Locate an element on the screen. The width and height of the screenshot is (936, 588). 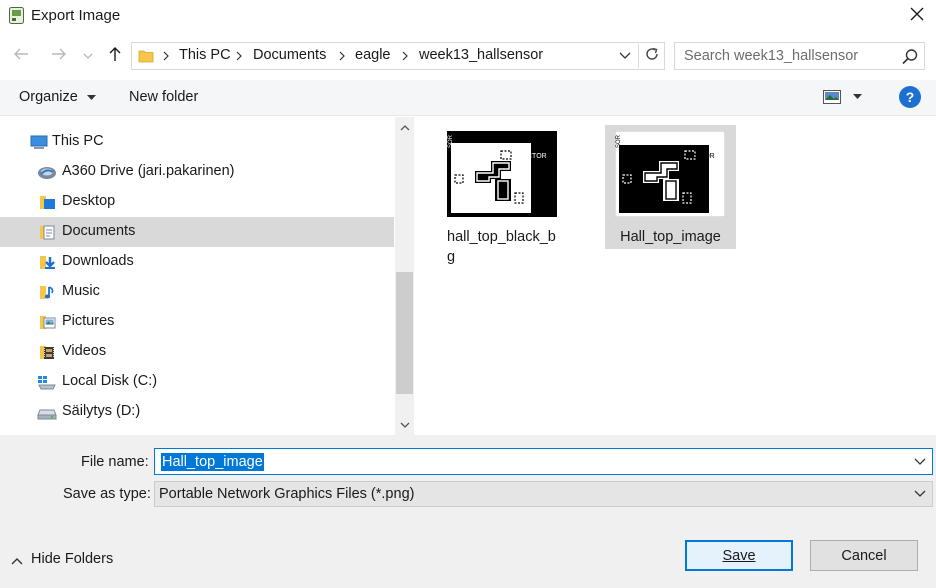
caret-down-icon is located at coordinates (91, 97).